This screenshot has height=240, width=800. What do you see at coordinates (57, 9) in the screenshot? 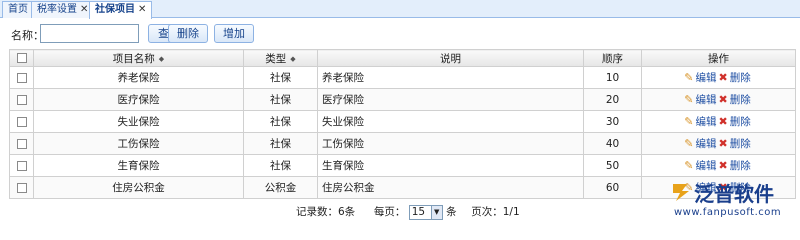
I see `tab-tax-rate-label: 税率设置` at bounding box center [57, 9].